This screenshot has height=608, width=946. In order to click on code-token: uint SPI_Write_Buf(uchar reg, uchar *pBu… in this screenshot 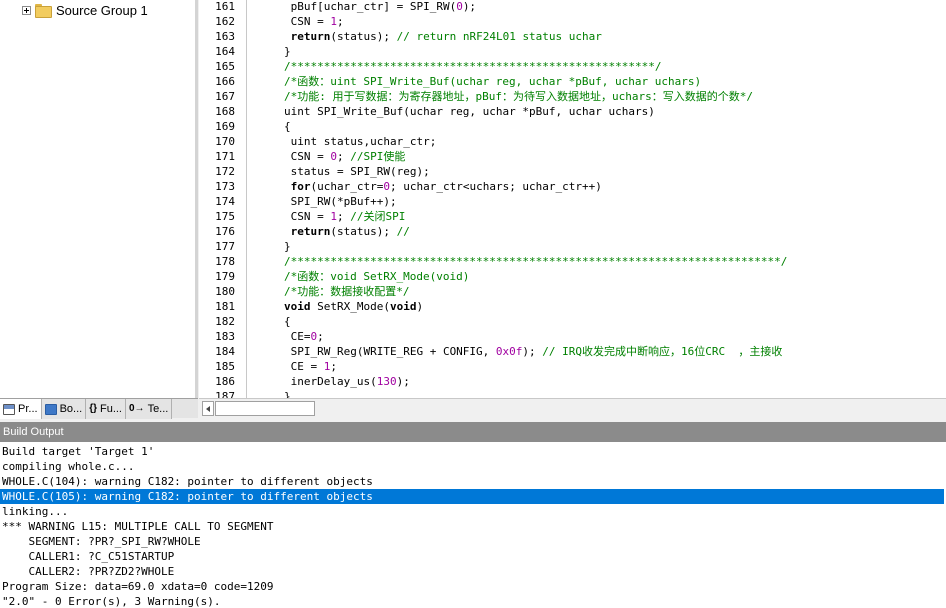, I will do `click(469, 111)`.